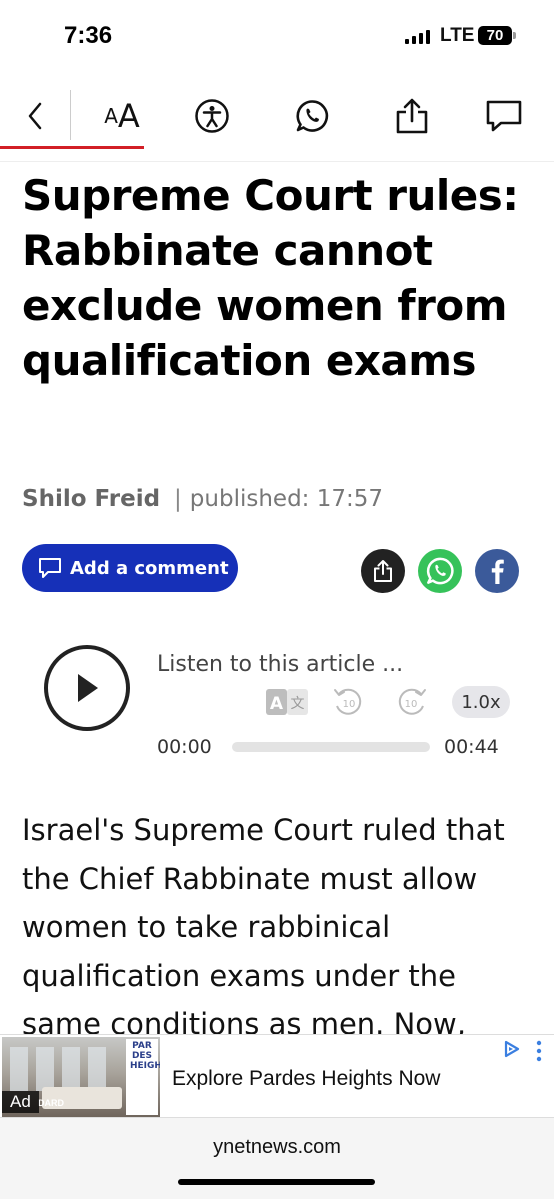  Describe the element at coordinates (277, 1147) in the screenshot. I see `domain-label: ynetnews.com` at that location.